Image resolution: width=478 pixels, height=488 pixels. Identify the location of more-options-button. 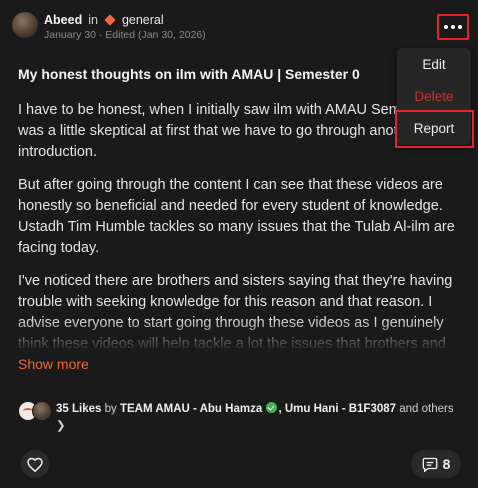
(453, 27).